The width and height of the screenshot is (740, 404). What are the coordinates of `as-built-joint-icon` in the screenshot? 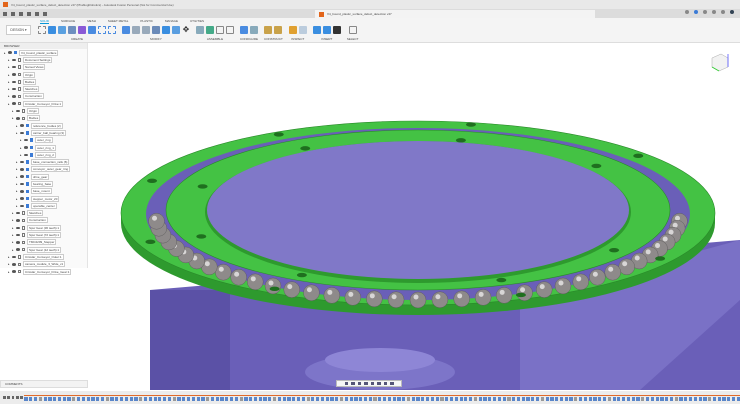 It's located at (220, 29).